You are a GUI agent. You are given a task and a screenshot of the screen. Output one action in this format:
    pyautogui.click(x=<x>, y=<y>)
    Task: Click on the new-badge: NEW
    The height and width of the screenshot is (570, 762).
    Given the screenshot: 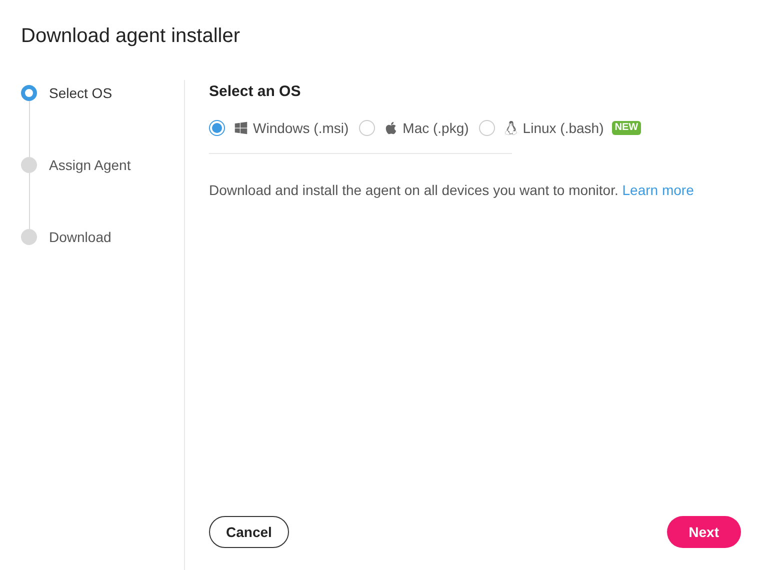 What is the action you would take?
    pyautogui.click(x=627, y=128)
    